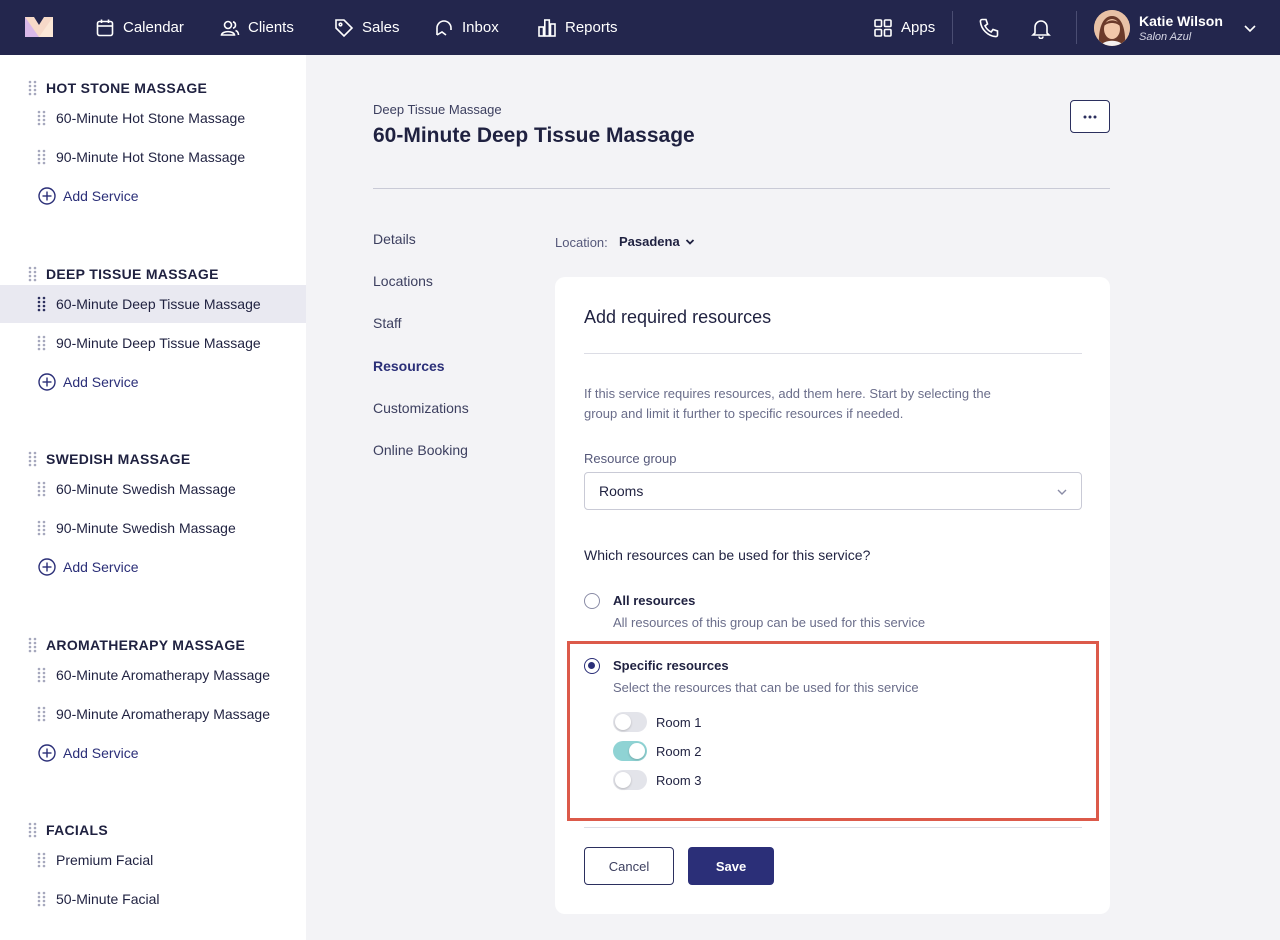  Describe the element at coordinates (1041, 28) in the screenshot. I see `bell-icon` at that location.